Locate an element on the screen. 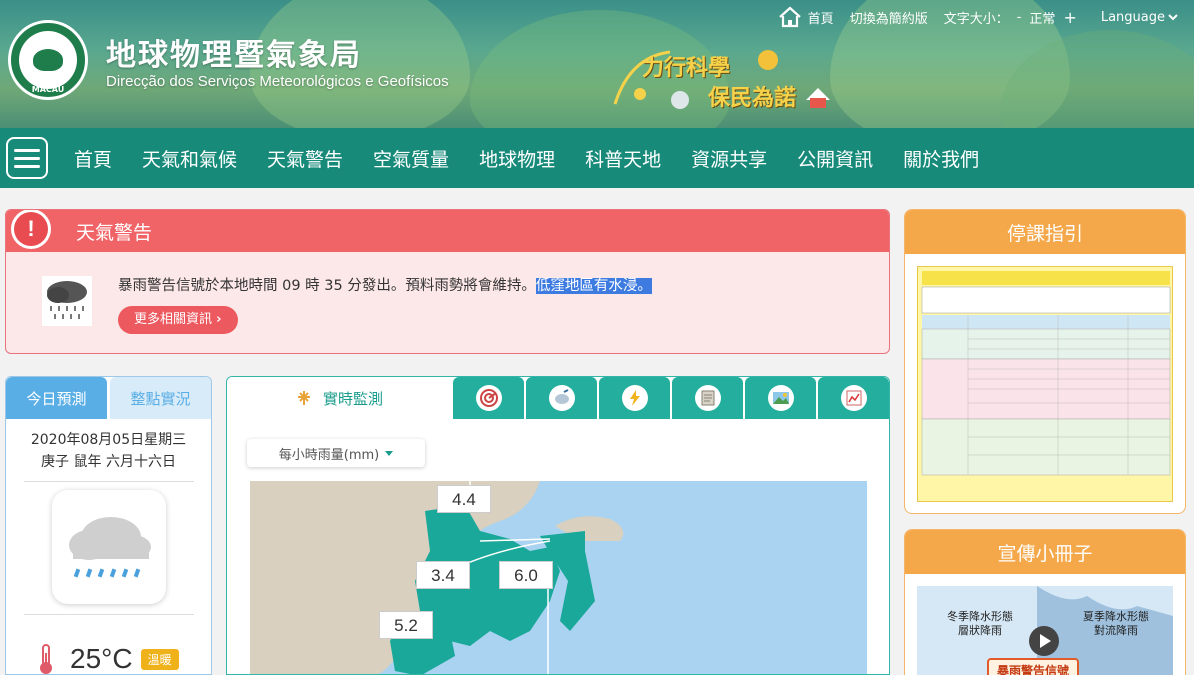 The image size is (1194, 675). language-dropdown: Language is located at coordinates (1139, 17).